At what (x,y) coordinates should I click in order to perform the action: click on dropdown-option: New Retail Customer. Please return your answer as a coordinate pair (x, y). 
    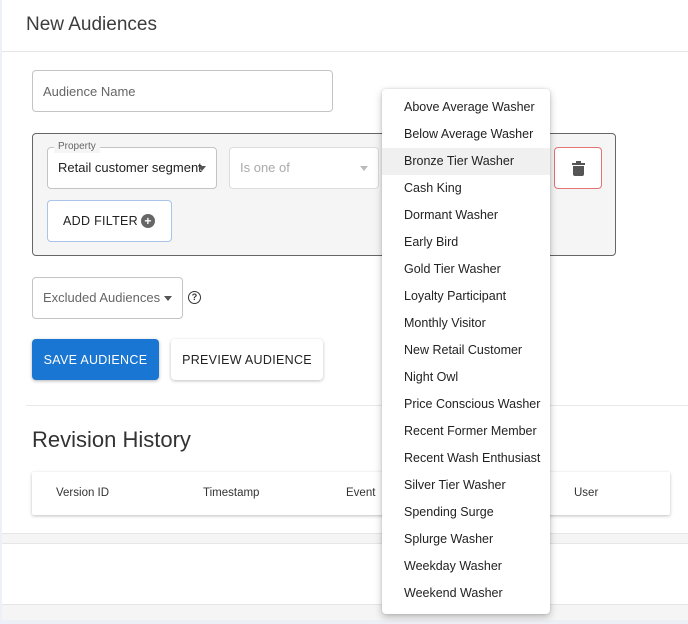
    Looking at the image, I should click on (466, 350).